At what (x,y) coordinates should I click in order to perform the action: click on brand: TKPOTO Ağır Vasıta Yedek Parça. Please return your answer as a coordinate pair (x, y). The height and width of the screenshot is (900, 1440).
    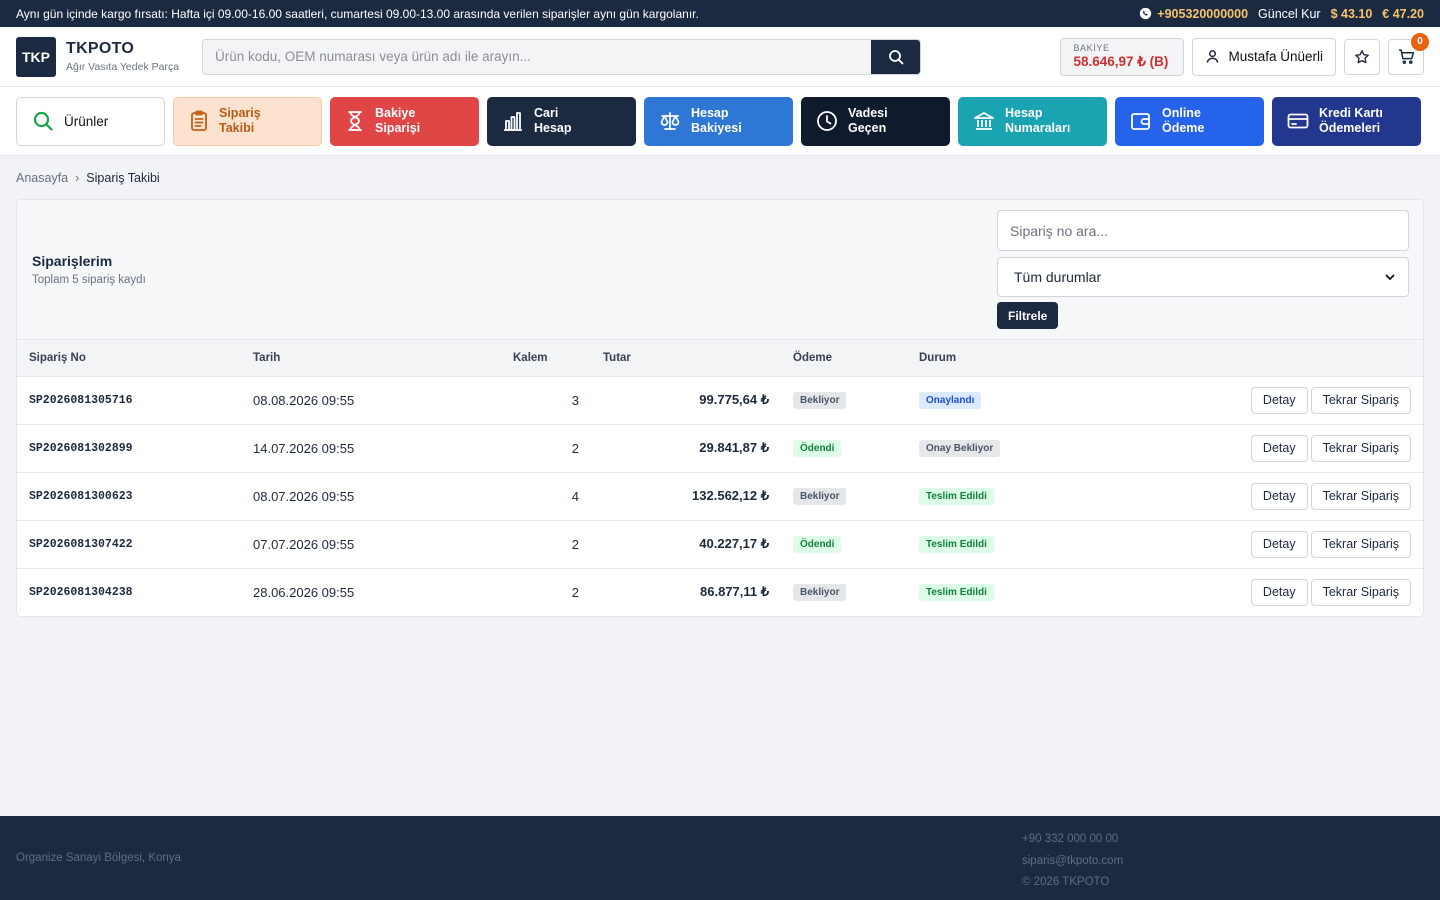
    Looking at the image, I should click on (129, 56).